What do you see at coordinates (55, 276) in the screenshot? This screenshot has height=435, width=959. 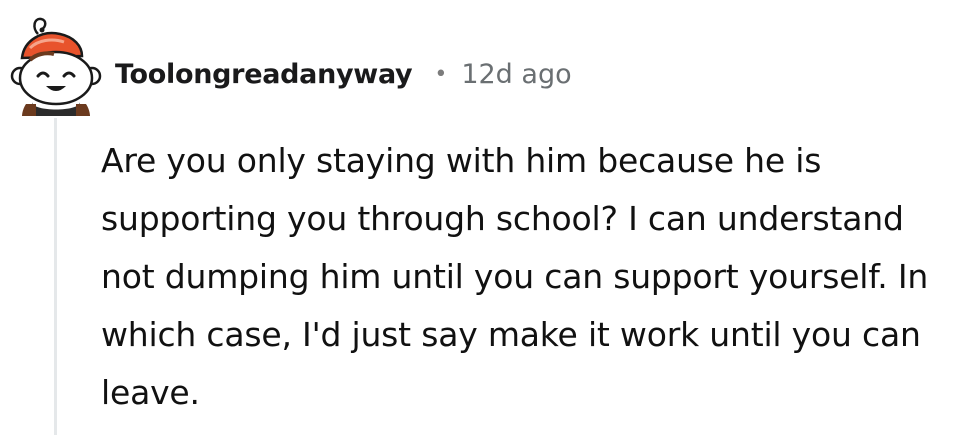 I see `thread-line` at bounding box center [55, 276].